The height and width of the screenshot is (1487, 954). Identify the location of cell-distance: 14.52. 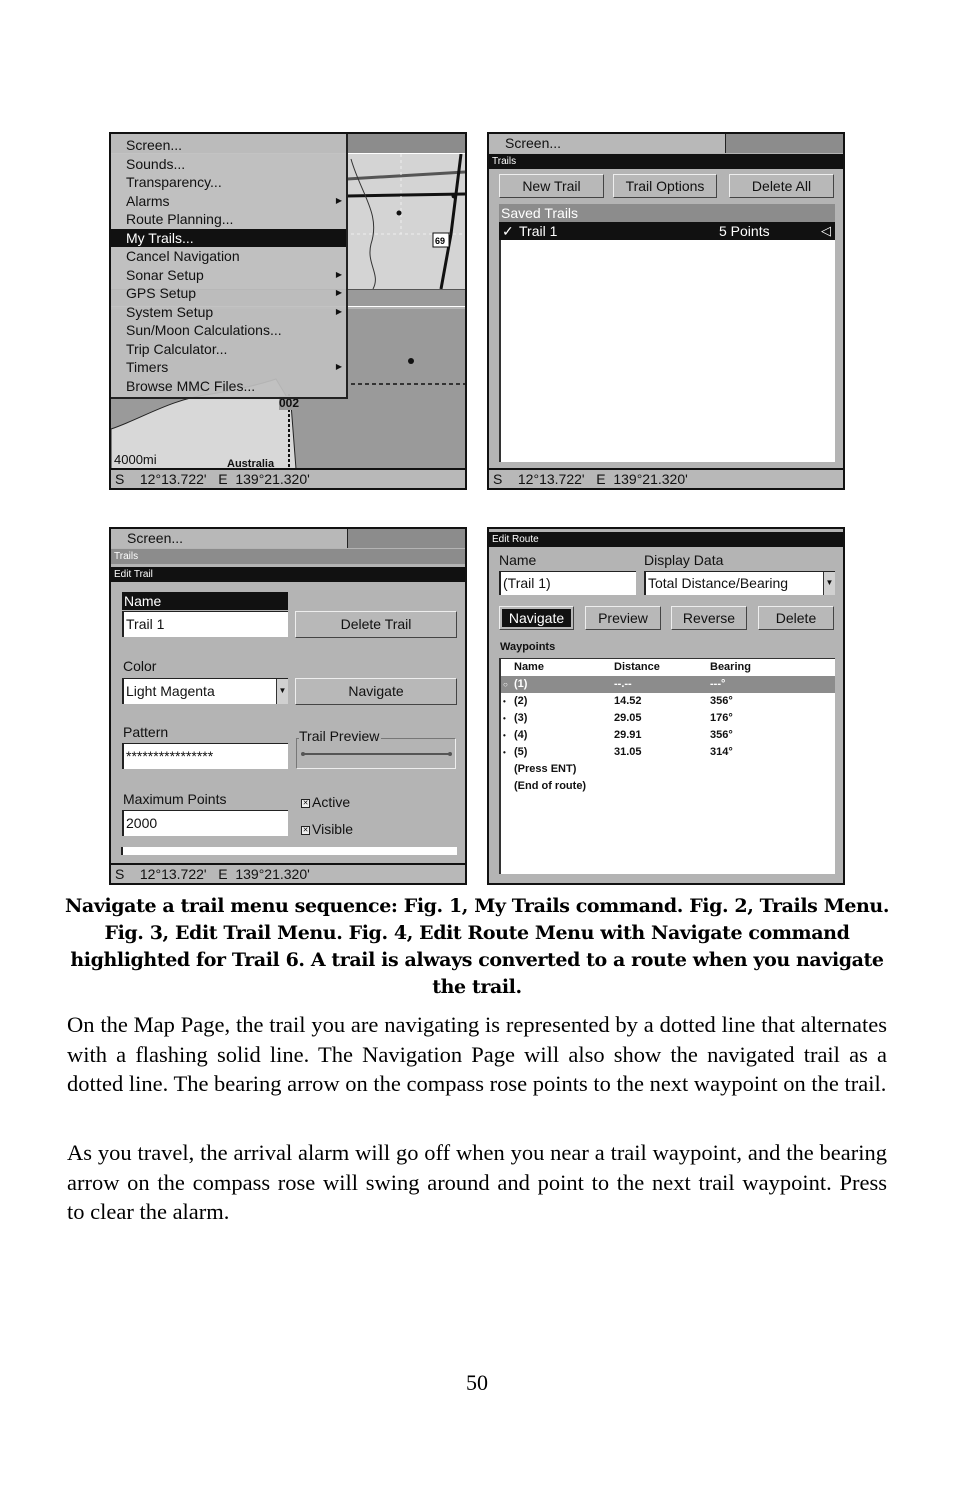
(628, 701).